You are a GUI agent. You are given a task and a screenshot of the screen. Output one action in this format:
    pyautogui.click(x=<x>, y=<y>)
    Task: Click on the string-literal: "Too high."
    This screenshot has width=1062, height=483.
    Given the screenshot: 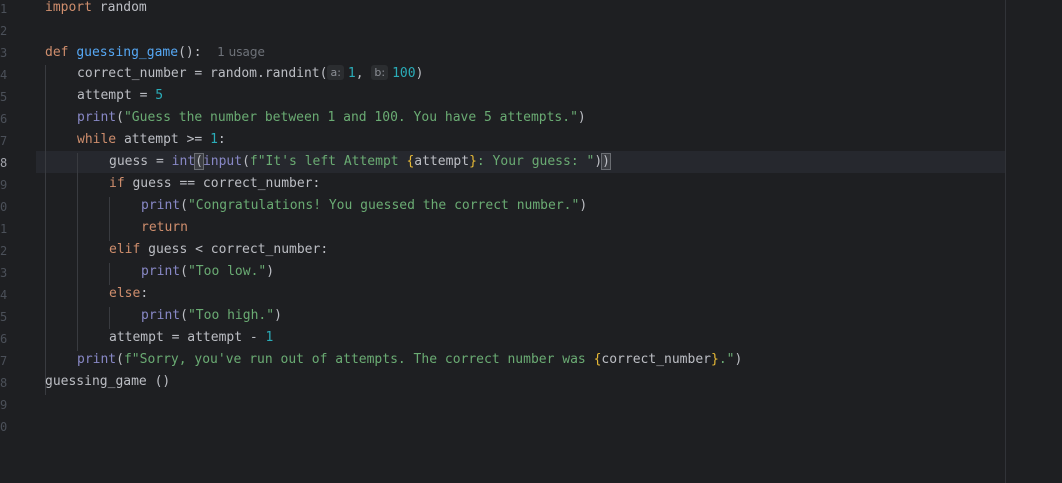 What is the action you would take?
    pyautogui.click(x=231, y=315)
    